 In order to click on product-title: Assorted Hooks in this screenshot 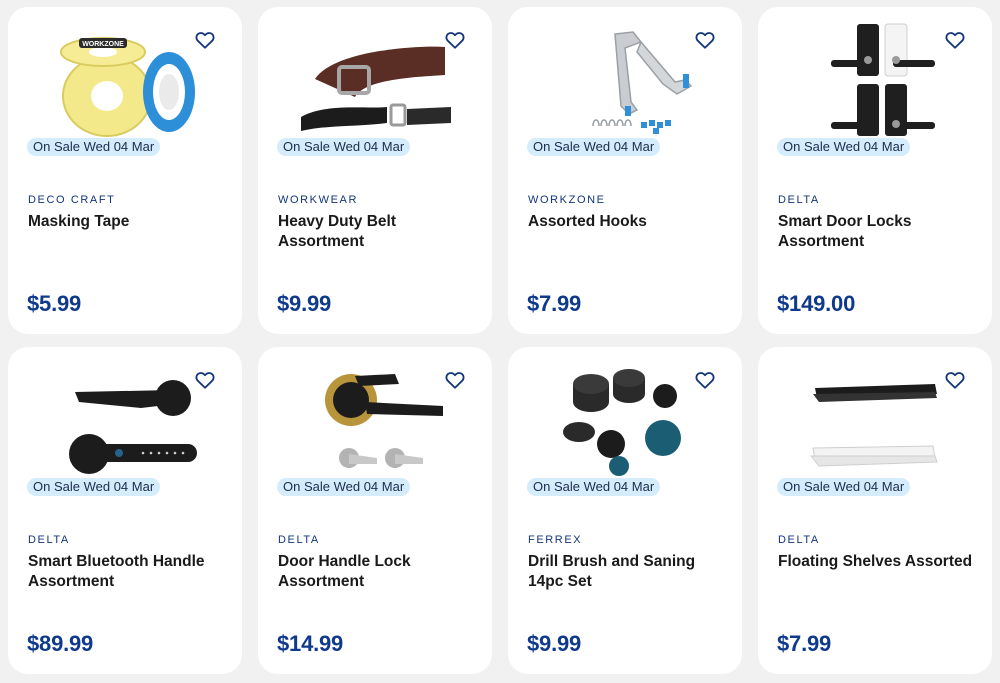, I will do `click(627, 222)`.